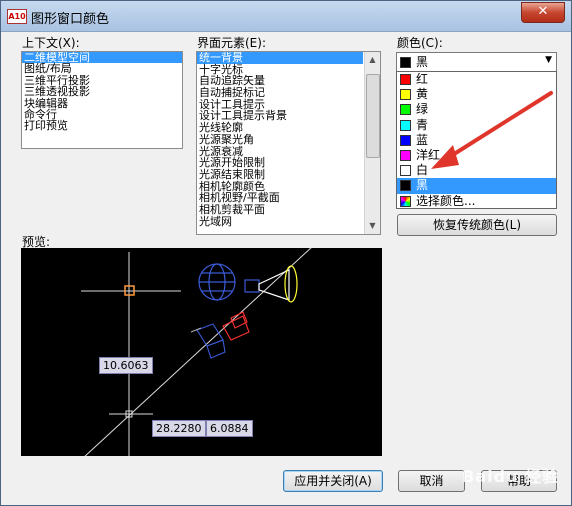 This screenshot has width=572, height=506. I want to click on context-label: 上下文(X):, so click(51, 43).